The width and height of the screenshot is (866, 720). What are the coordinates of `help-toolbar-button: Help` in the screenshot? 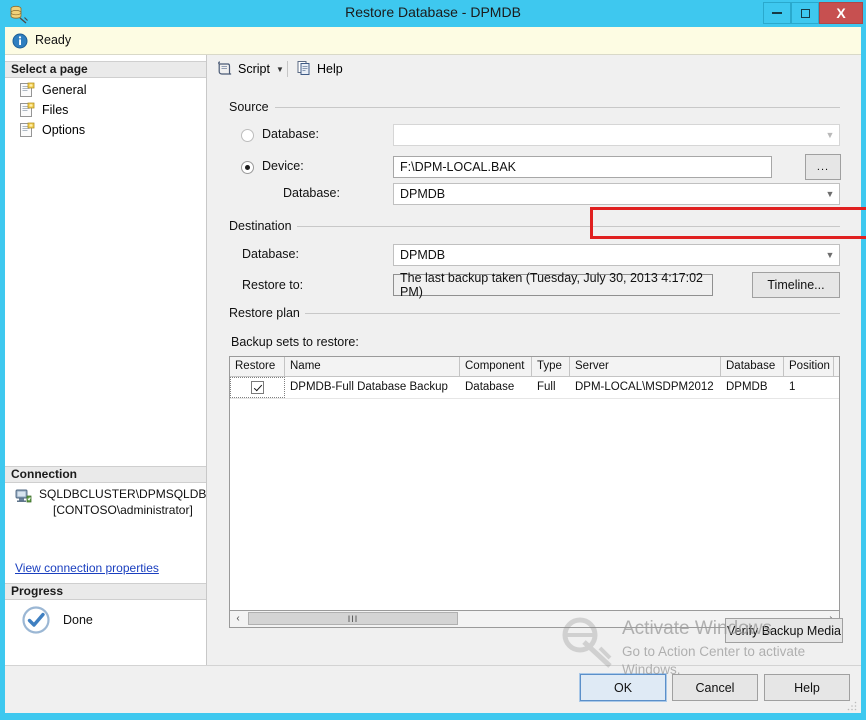 It's located at (319, 69).